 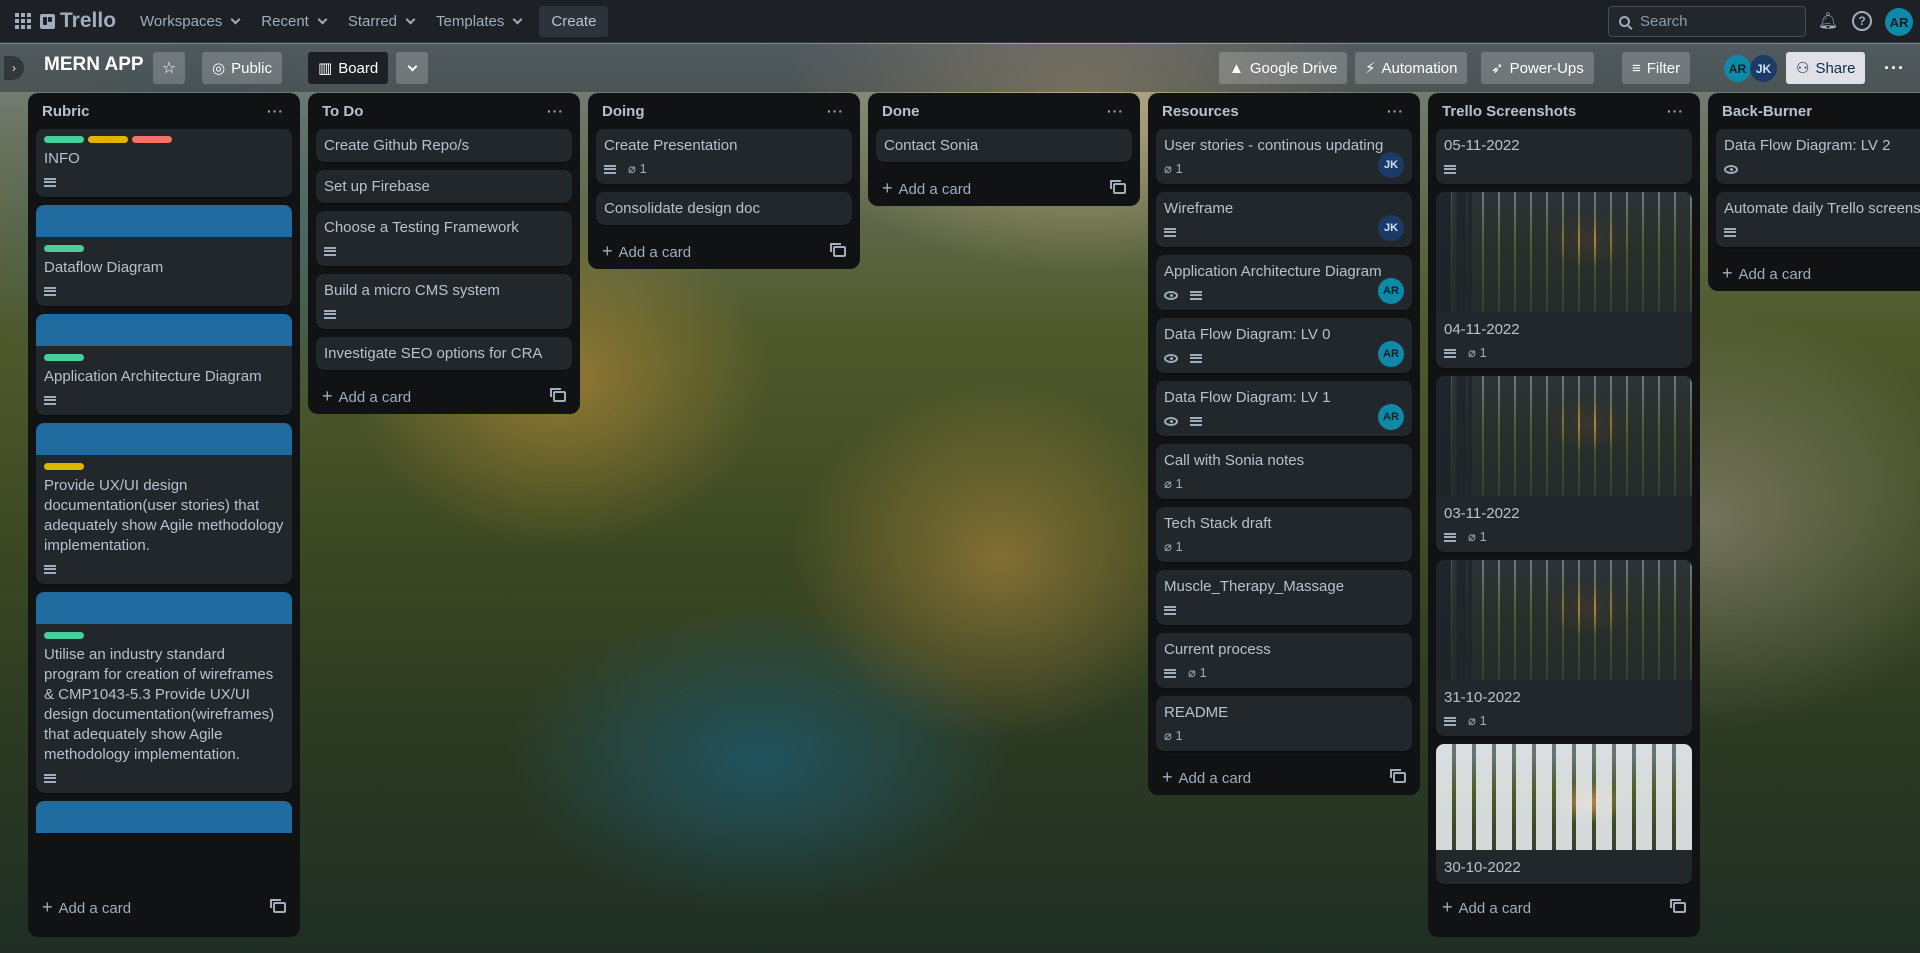 What do you see at coordinates (444, 145) in the screenshot?
I see `card: Create Github Repo/s` at bounding box center [444, 145].